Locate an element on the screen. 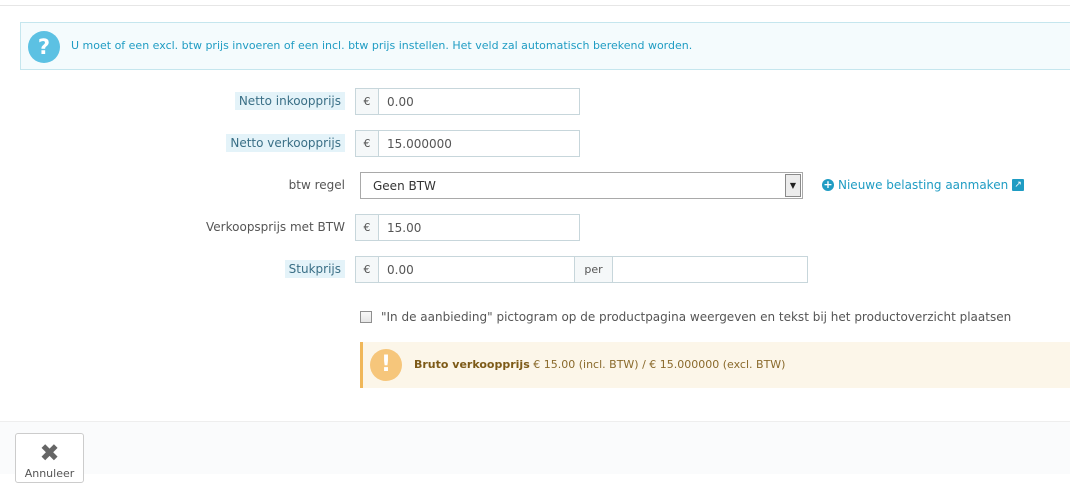  label-btw-regel: btw regel is located at coordinates (316, 185).